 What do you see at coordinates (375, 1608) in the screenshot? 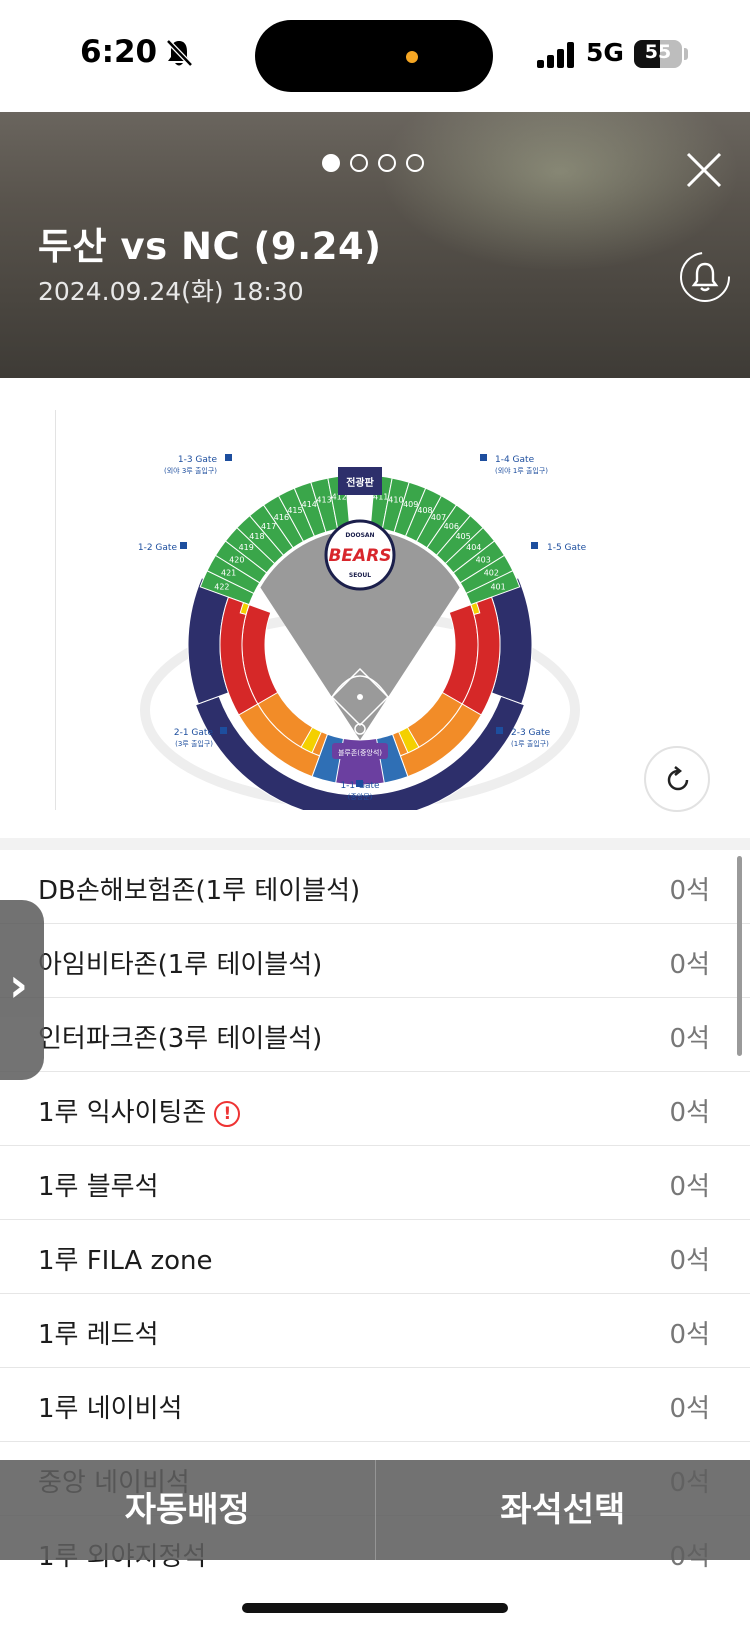
I see `home-indicator` at bounding box center [375, 1608].